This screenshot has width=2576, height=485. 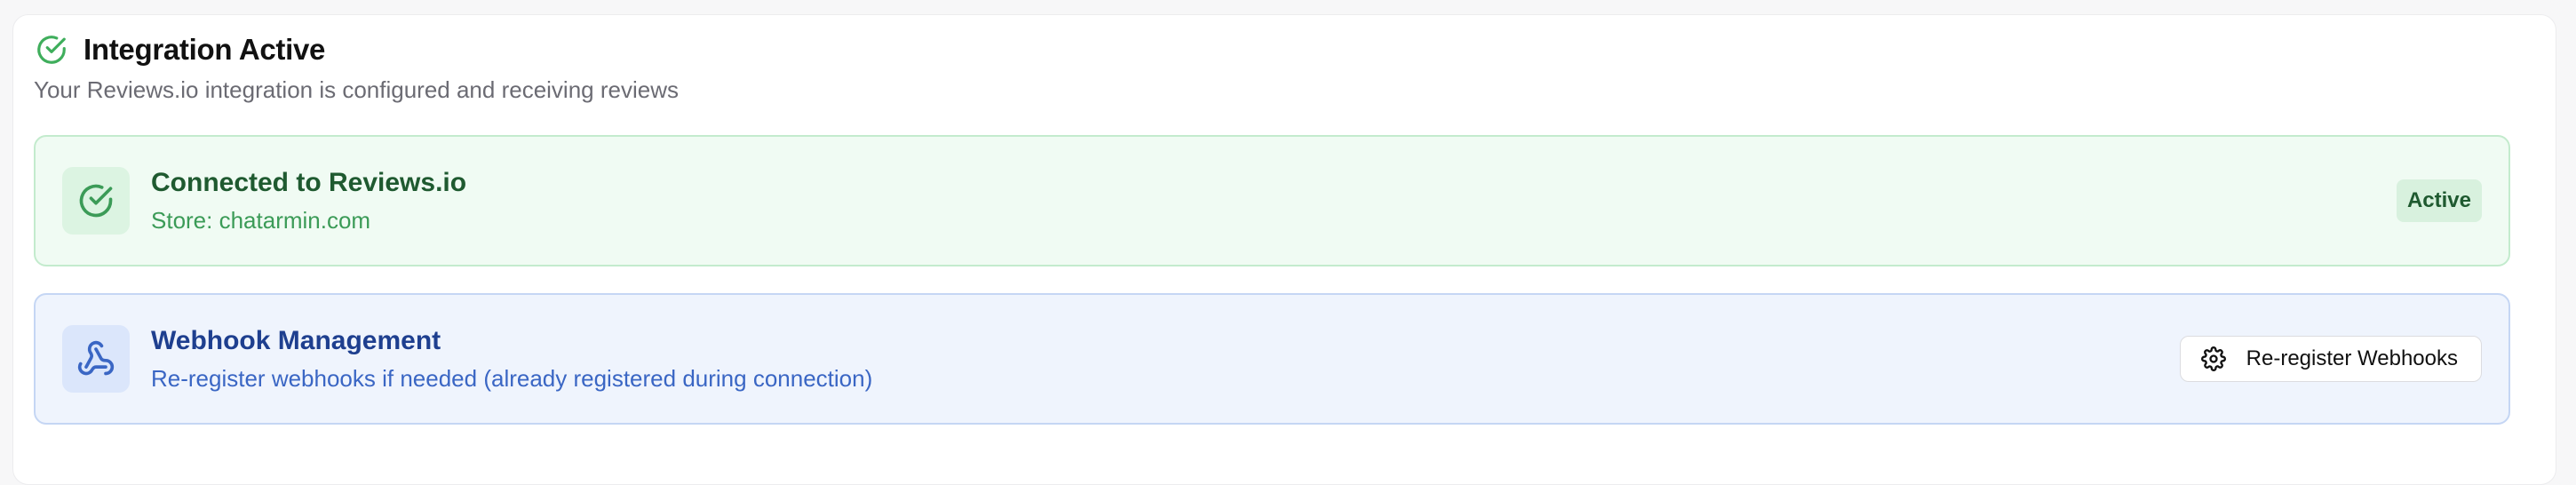 I want to click on card-header: Integration Active, so click(x=179, y=50).